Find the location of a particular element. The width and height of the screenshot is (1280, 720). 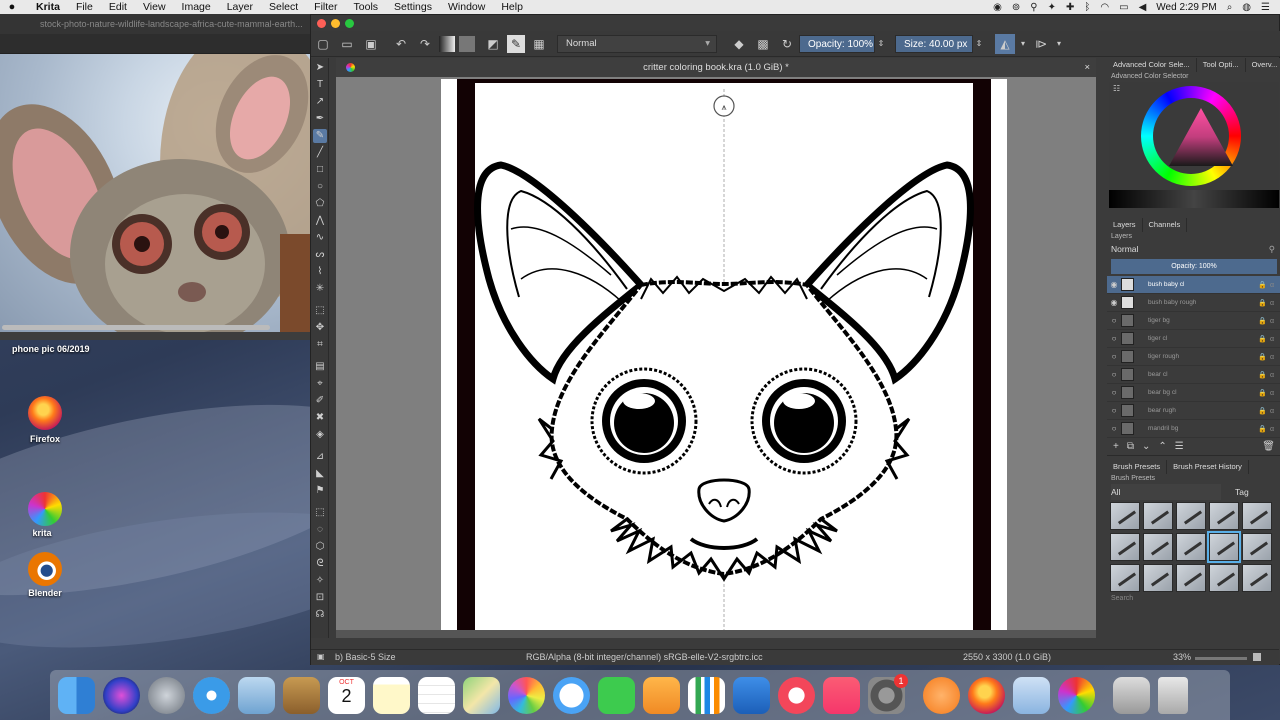

mirror-options-icon: ▾ is located at coordinates (1023, 44).